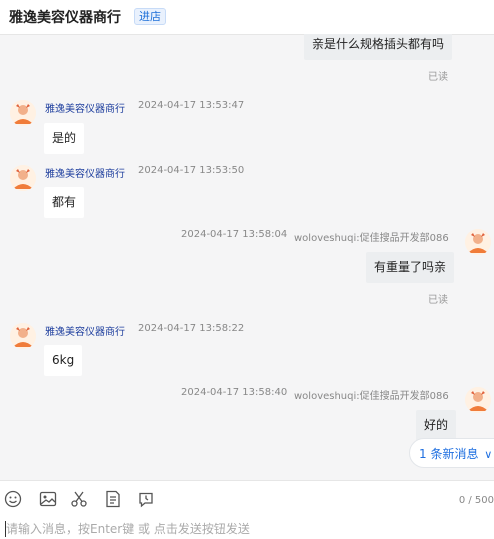 Image resolution: width=494 pixels, height=539 pixels. I want to click on scissors-icon, so click(80, 500).